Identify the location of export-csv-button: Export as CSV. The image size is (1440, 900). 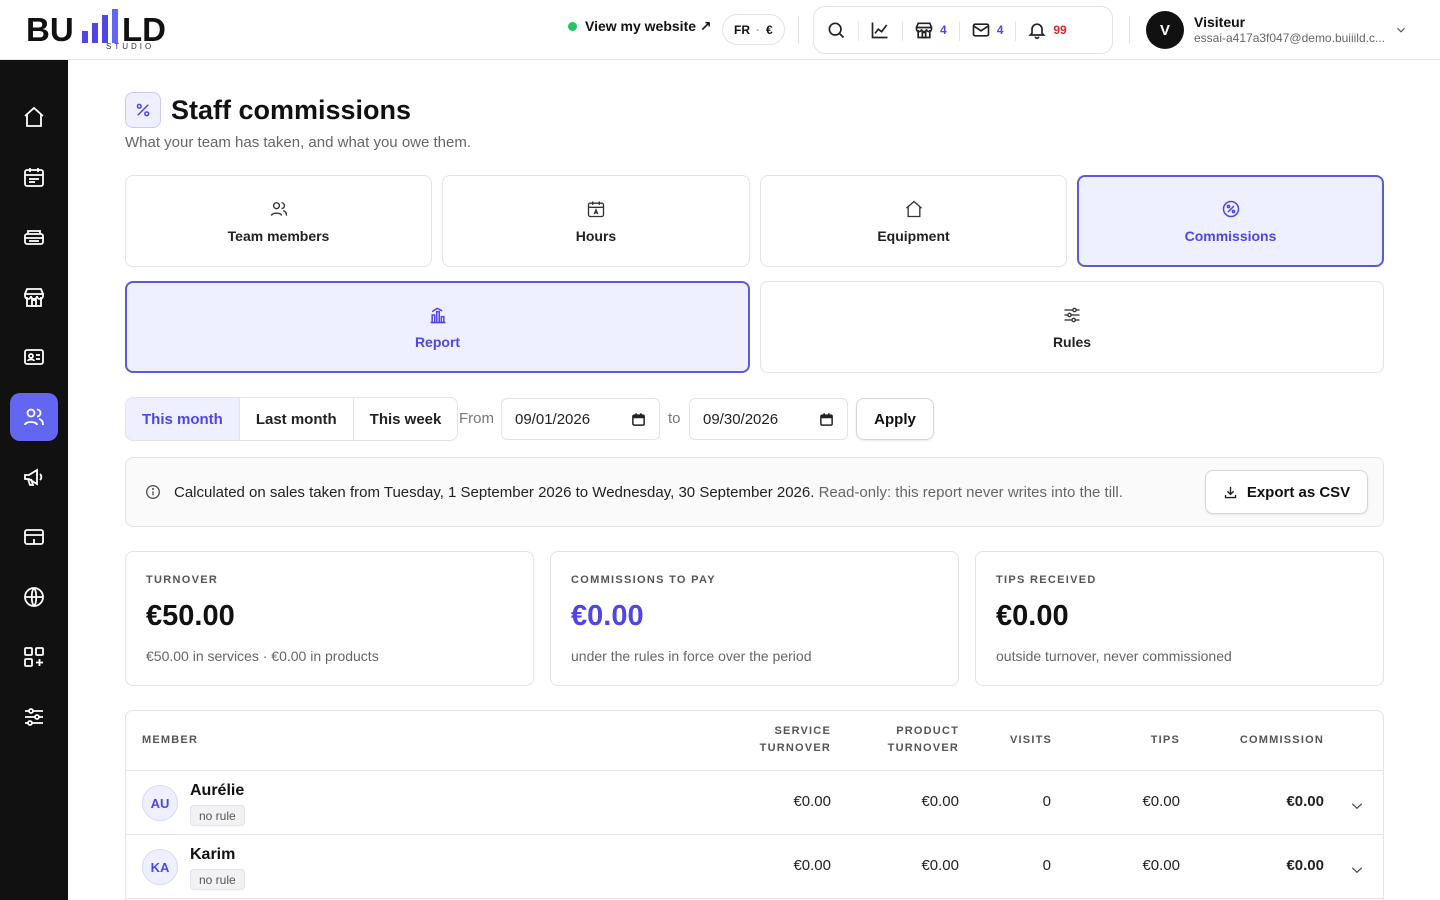
(1286, 492).